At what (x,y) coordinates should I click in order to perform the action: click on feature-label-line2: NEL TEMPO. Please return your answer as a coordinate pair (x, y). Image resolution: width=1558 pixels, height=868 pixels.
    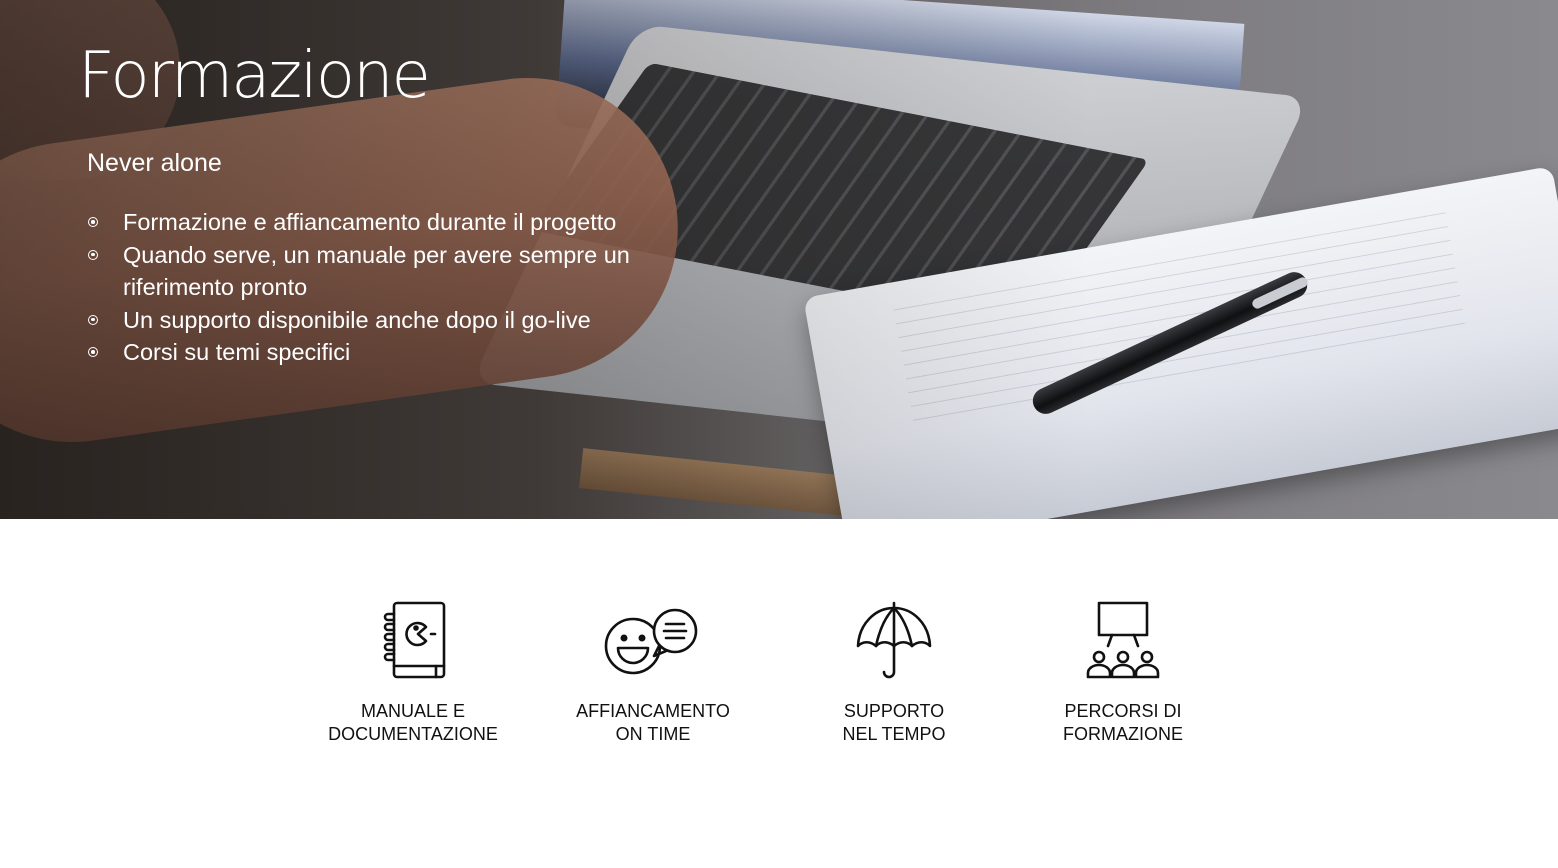
    Looking at the image, I should click on (894, 734).